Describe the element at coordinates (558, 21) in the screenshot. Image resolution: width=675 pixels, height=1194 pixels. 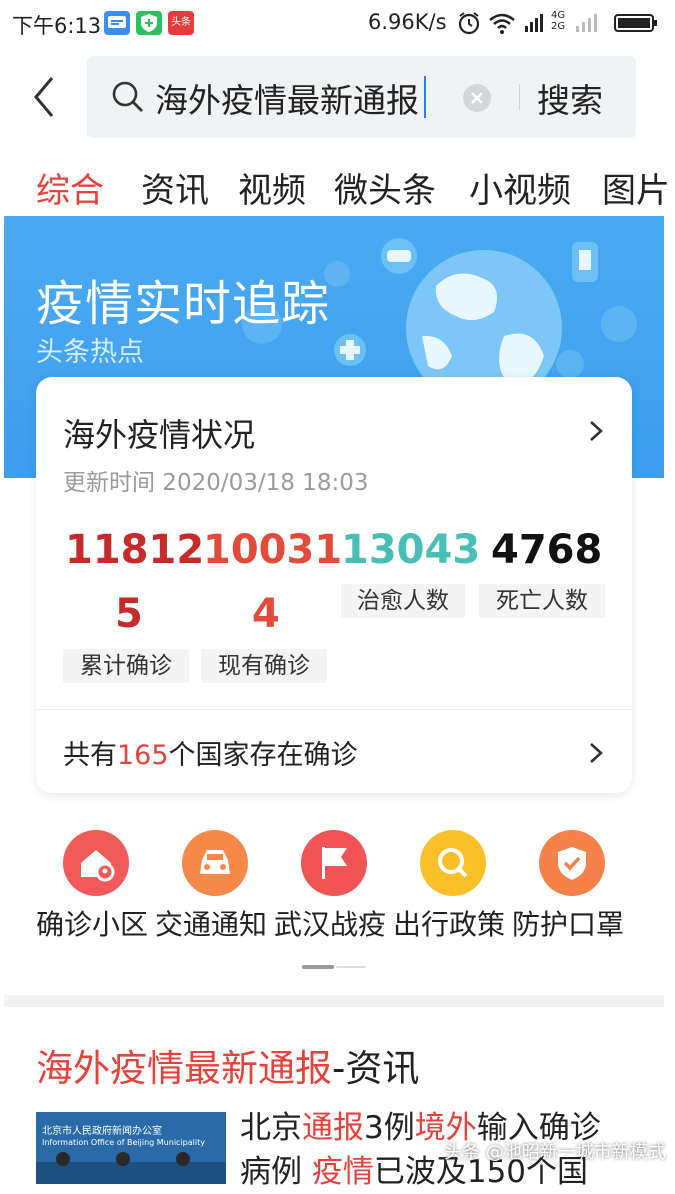
I see `network-type: 4G 2G` at that location.